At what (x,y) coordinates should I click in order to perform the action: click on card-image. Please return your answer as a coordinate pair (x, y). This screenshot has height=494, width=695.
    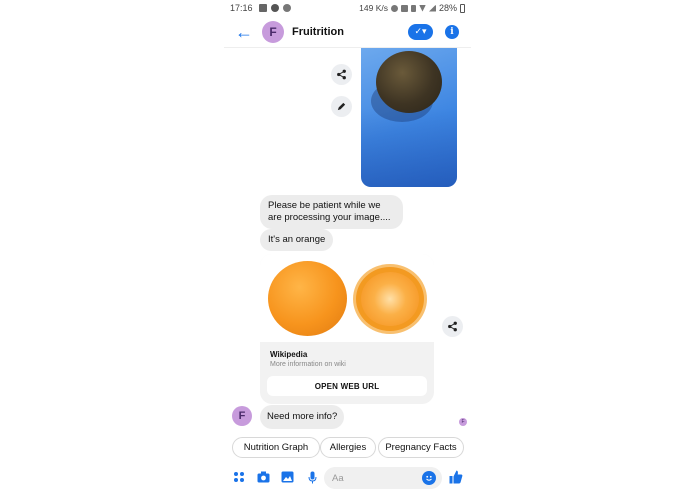
    Looking at the image, I should click on (347, 298).